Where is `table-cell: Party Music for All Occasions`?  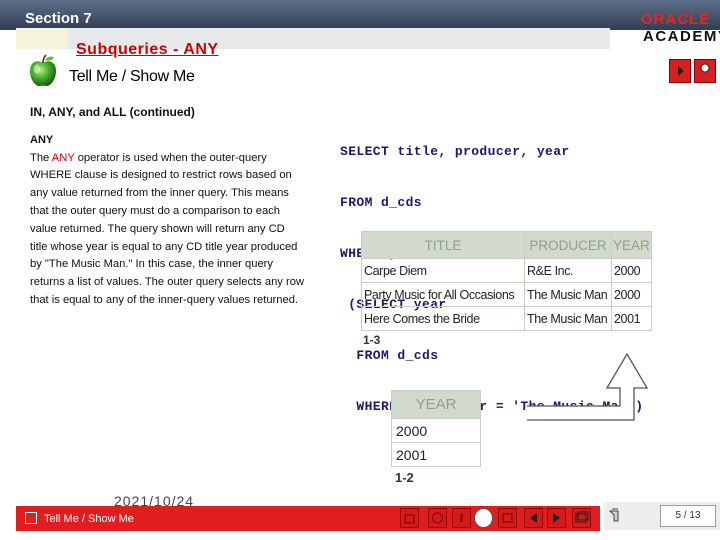
table-cell: Party Music for All Occasions is located at coordinates (443, 294).